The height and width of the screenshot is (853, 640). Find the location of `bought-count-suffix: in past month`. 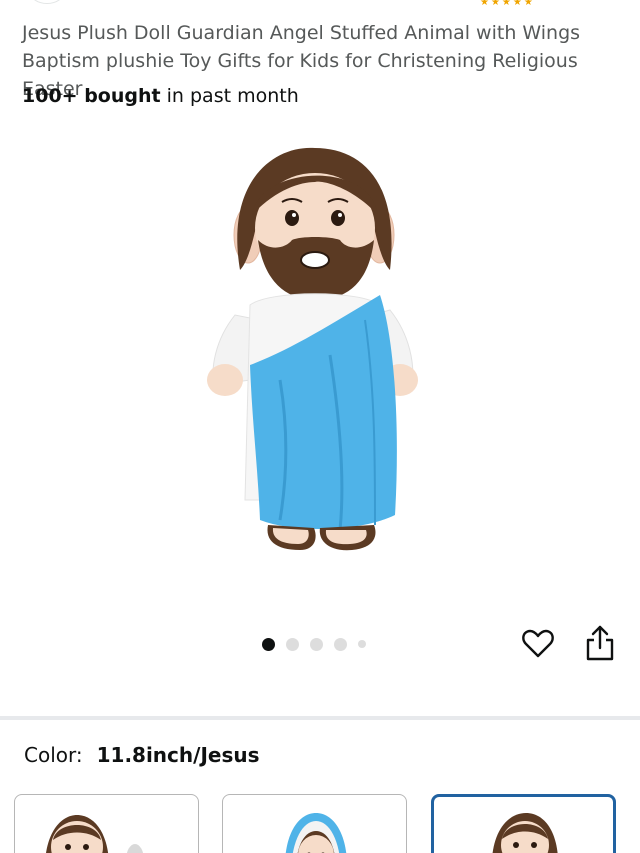

bought-count-suffix: in past month is located at coordinates (229, 96).